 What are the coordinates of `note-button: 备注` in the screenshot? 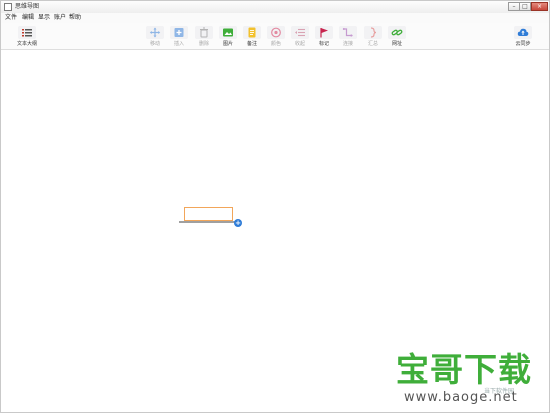 It's located at (252, 37).